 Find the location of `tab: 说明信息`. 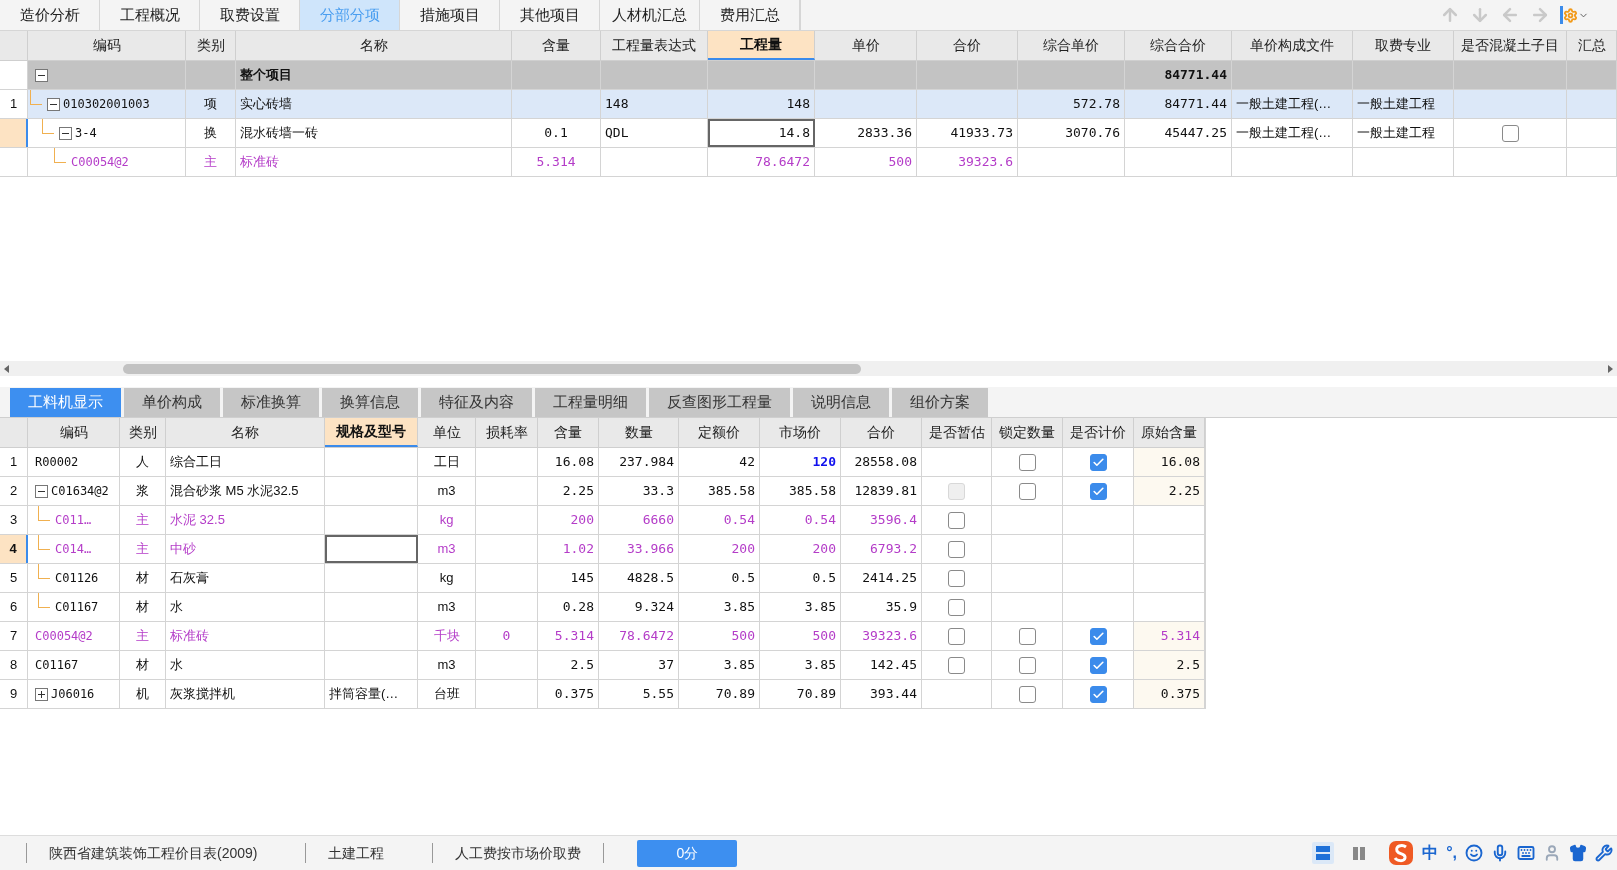

tab: 说明信息 is located at coordinates (841, 402).